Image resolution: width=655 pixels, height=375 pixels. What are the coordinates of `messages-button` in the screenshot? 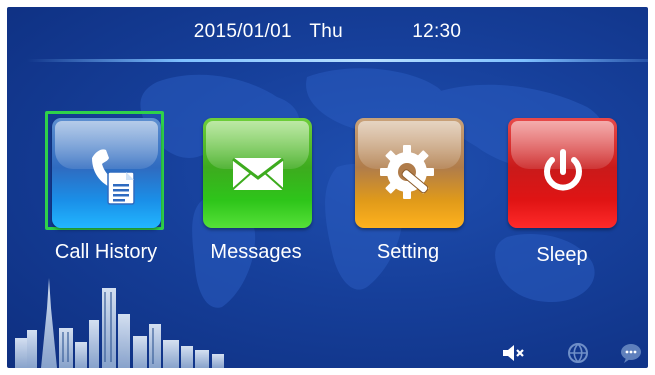 It's located at (257, 173).